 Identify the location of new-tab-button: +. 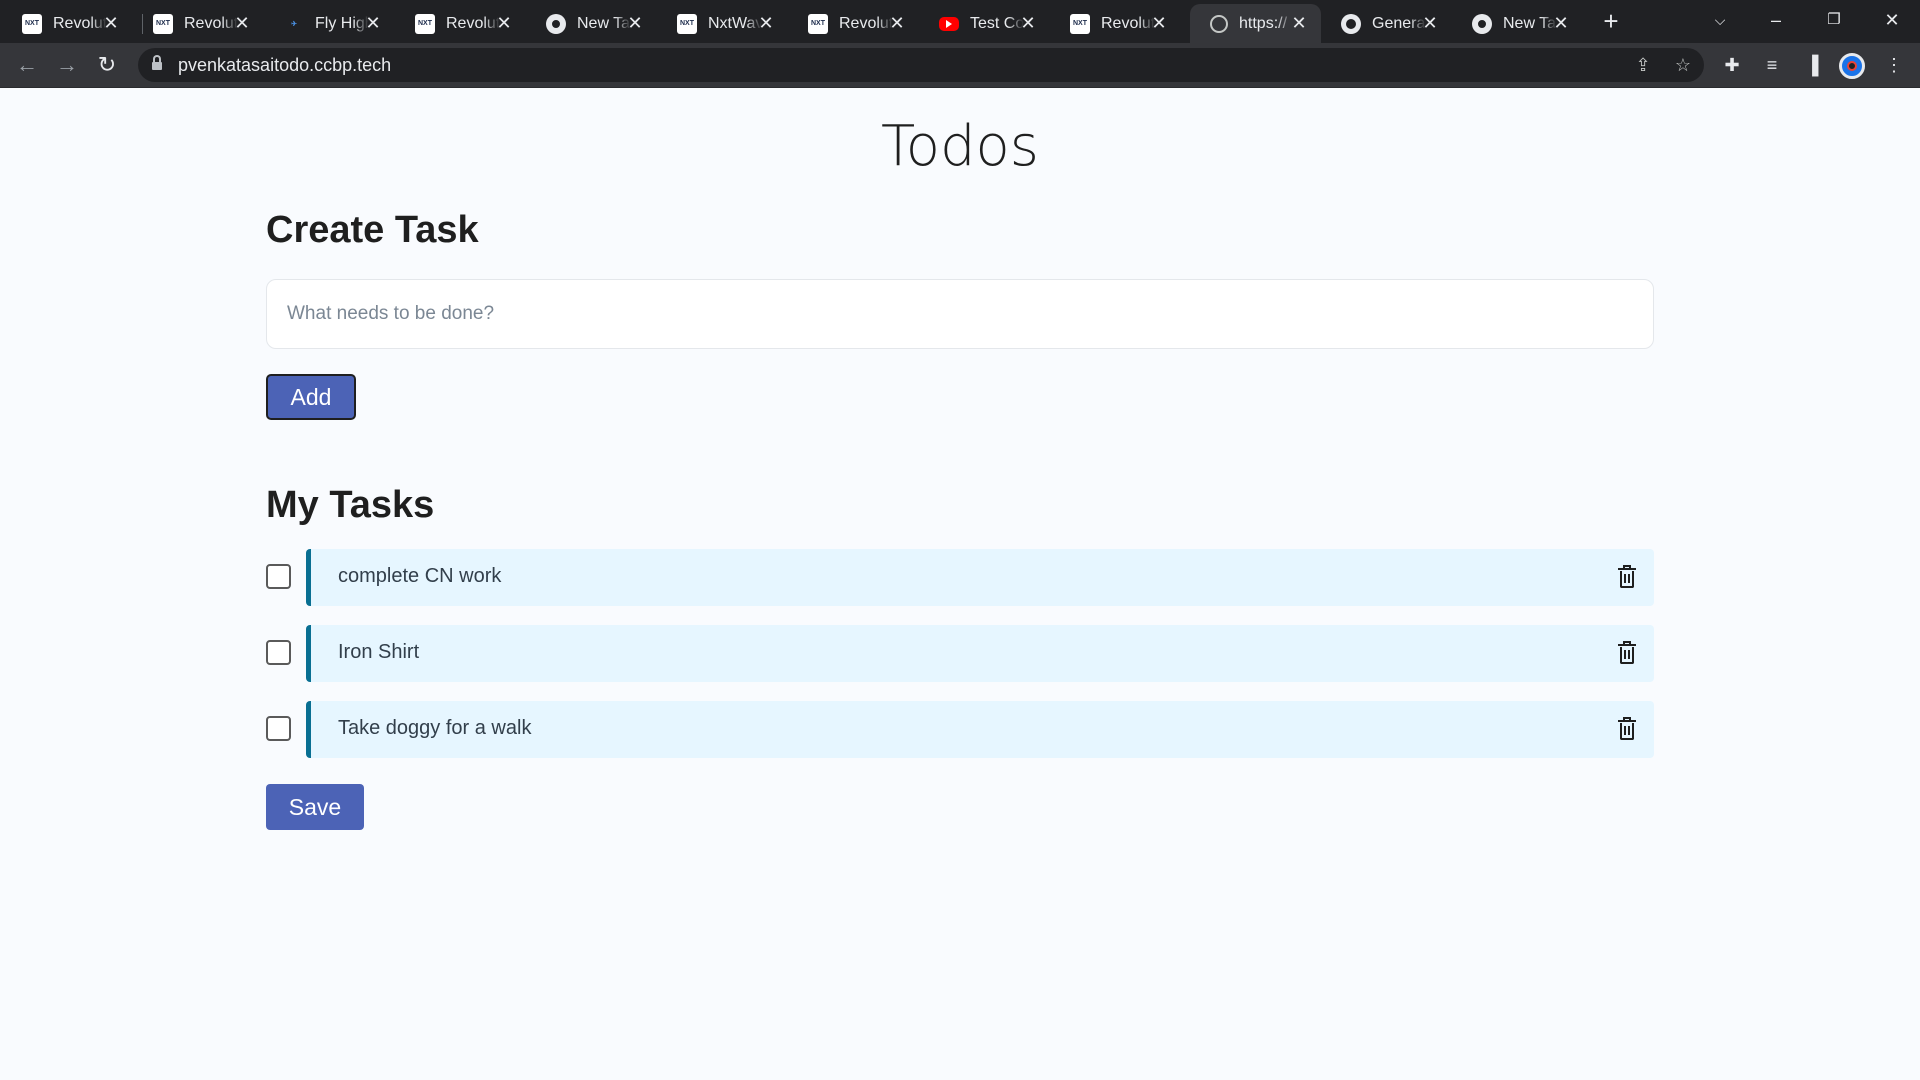
(1611, 22).